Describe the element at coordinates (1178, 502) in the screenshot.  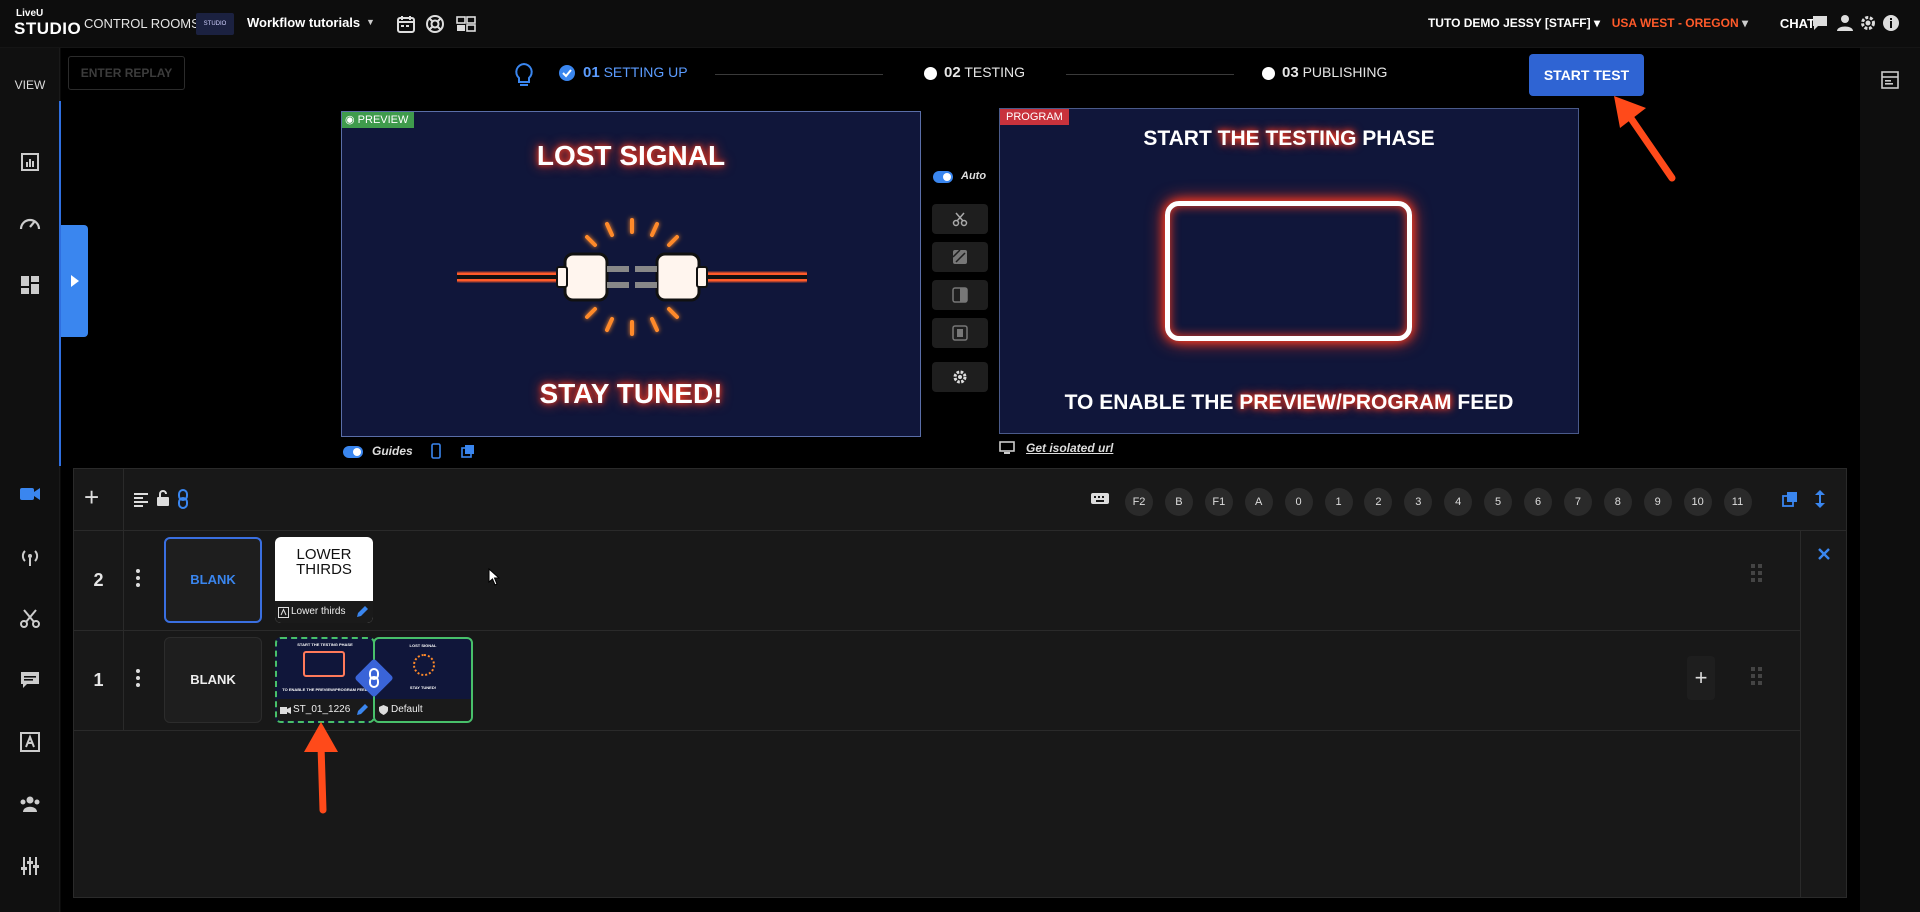
I see `hotkey-button: B` at that location.